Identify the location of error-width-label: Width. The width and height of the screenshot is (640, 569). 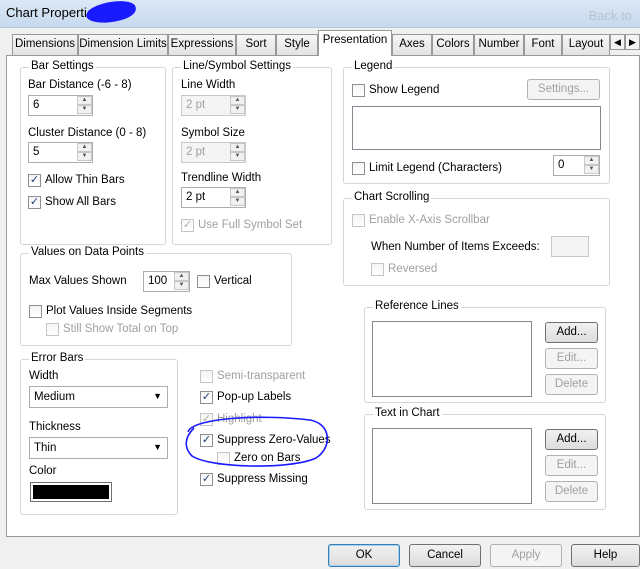
(44, 376).